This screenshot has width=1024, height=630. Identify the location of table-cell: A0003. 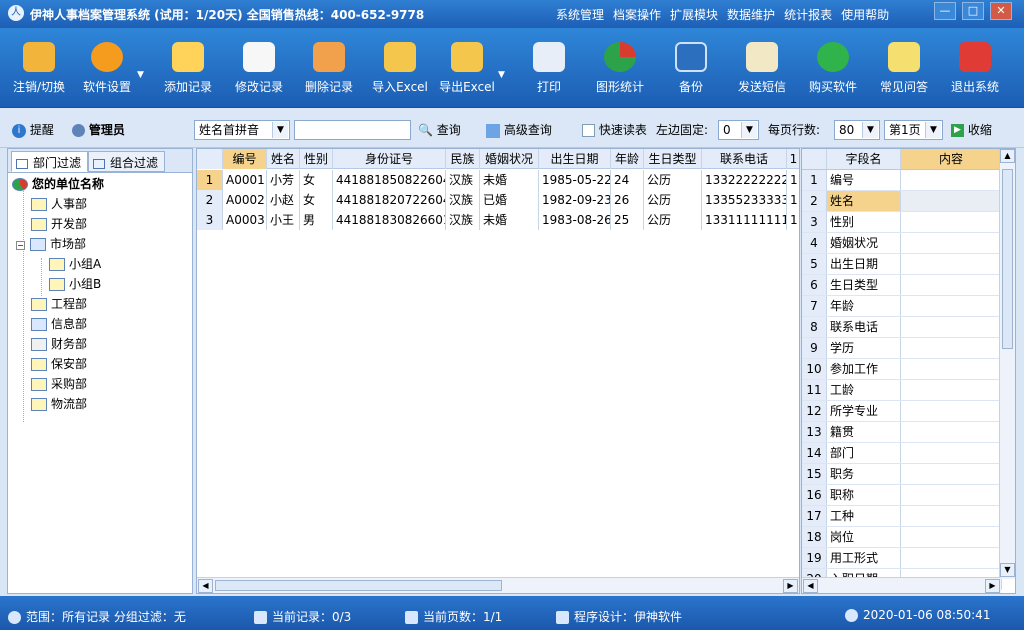
(245, 220).